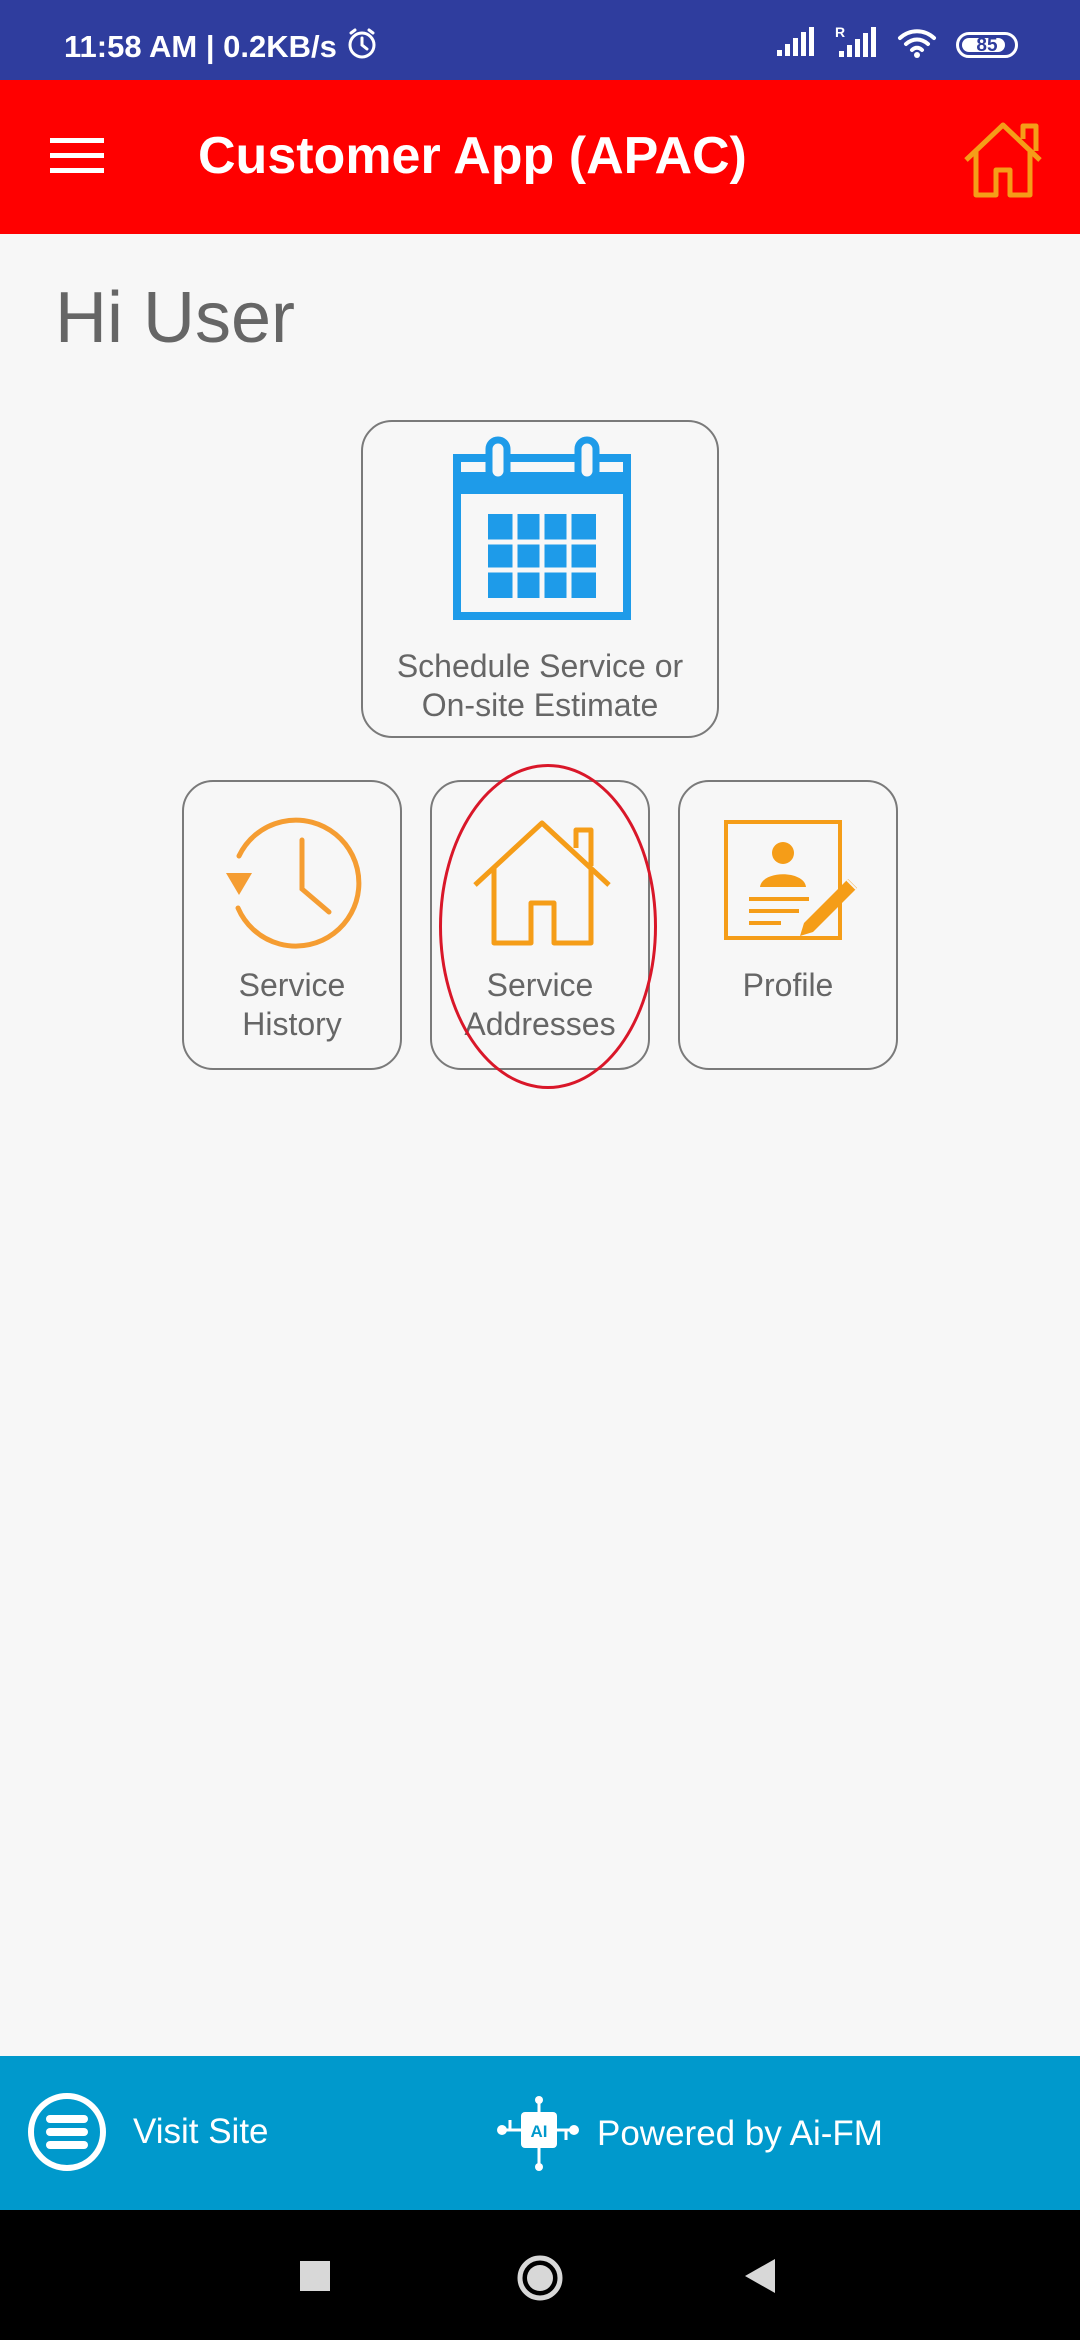  What do you see at coordinates (788, 985) in the screenshot?
I see `profile-label: Profile` at bounding box center [788, 985].